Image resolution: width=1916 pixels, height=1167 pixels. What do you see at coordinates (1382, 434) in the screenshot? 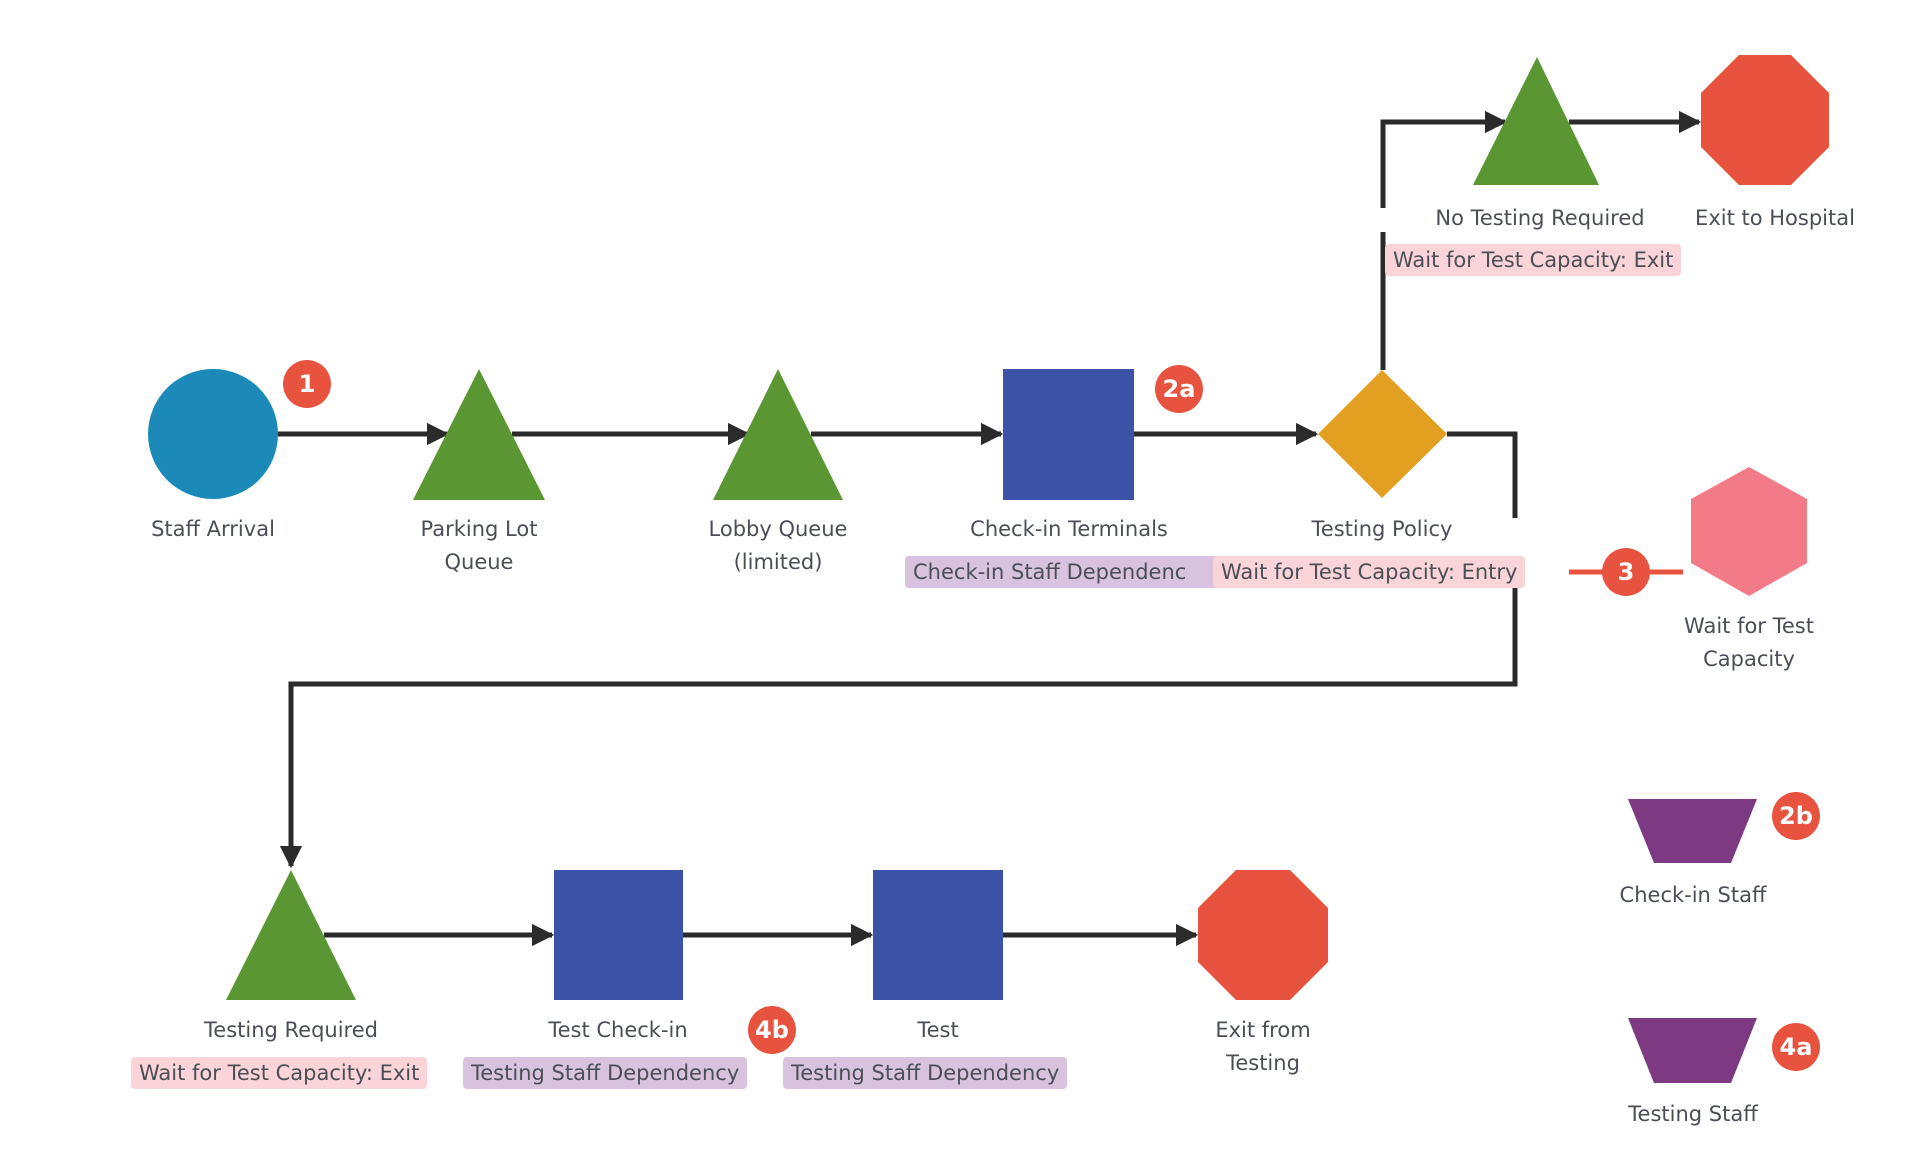
I see `testing-policy-node` at bounding box center [1382, 434].